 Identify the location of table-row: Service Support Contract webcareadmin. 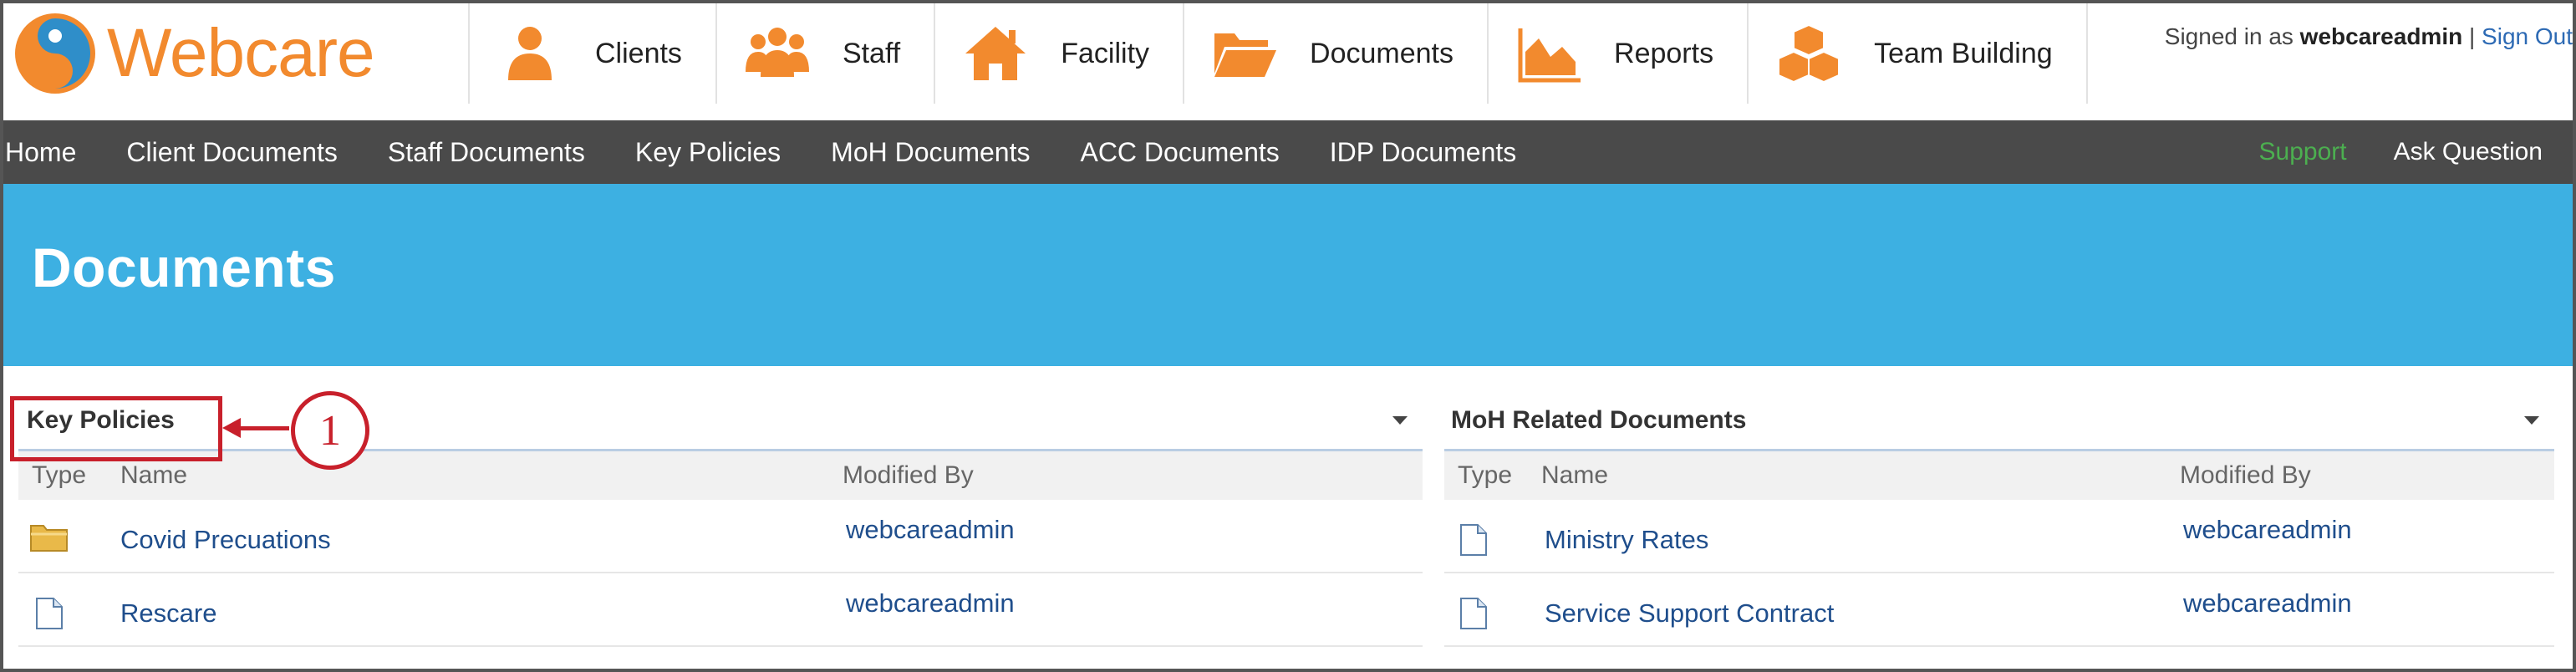
(1999, 610).